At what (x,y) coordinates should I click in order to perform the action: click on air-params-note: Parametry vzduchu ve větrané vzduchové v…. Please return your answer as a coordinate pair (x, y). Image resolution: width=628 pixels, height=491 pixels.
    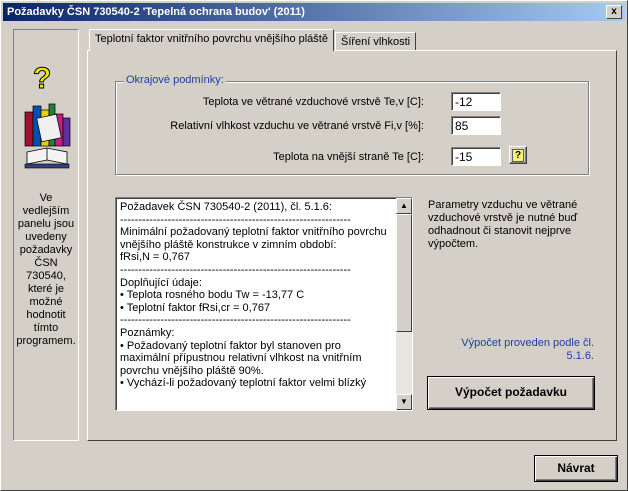
    Looking at the image, I should click on (503, 224).